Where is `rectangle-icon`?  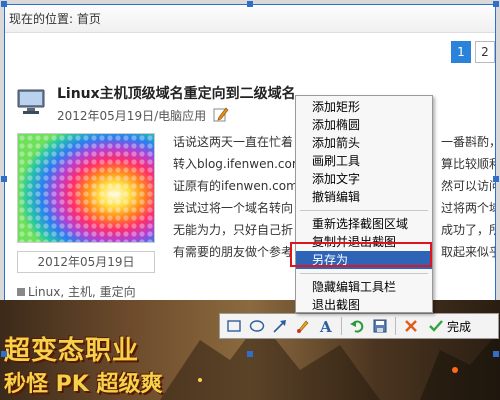
rectangle-icon is located at coordinates (234, 326).